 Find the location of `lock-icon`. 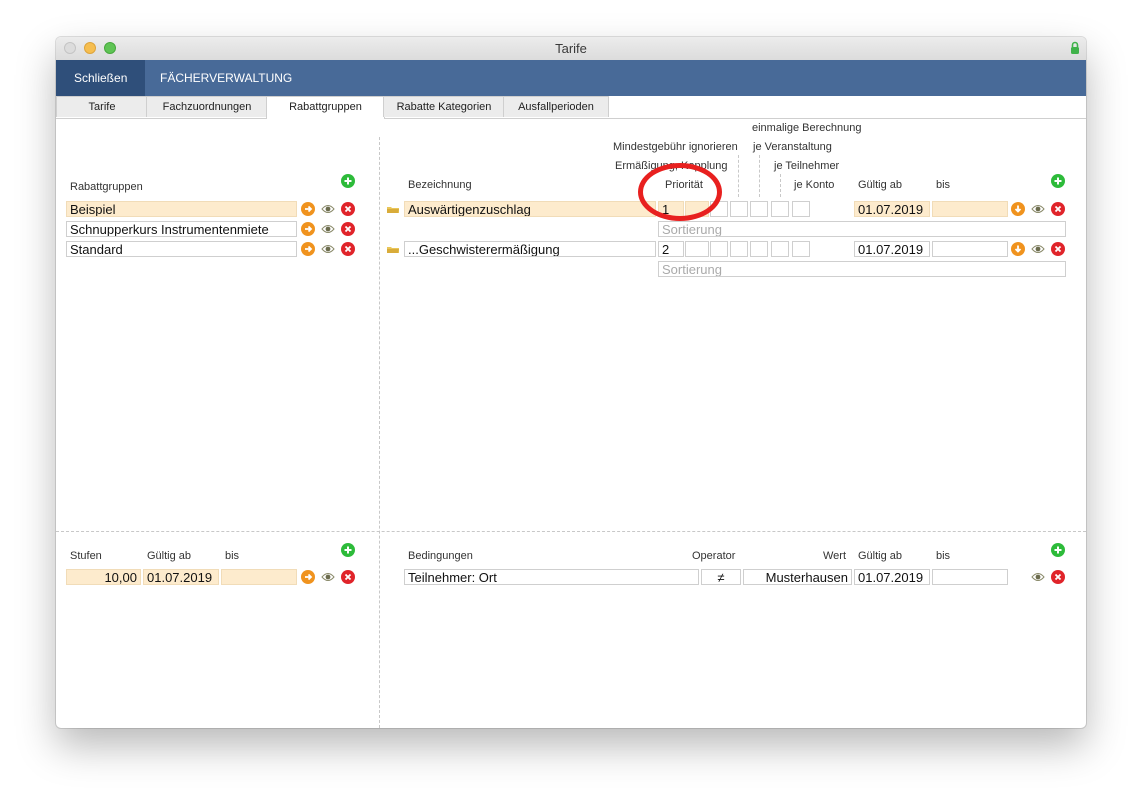

lock-icon is located at coordinates (1075, 50).